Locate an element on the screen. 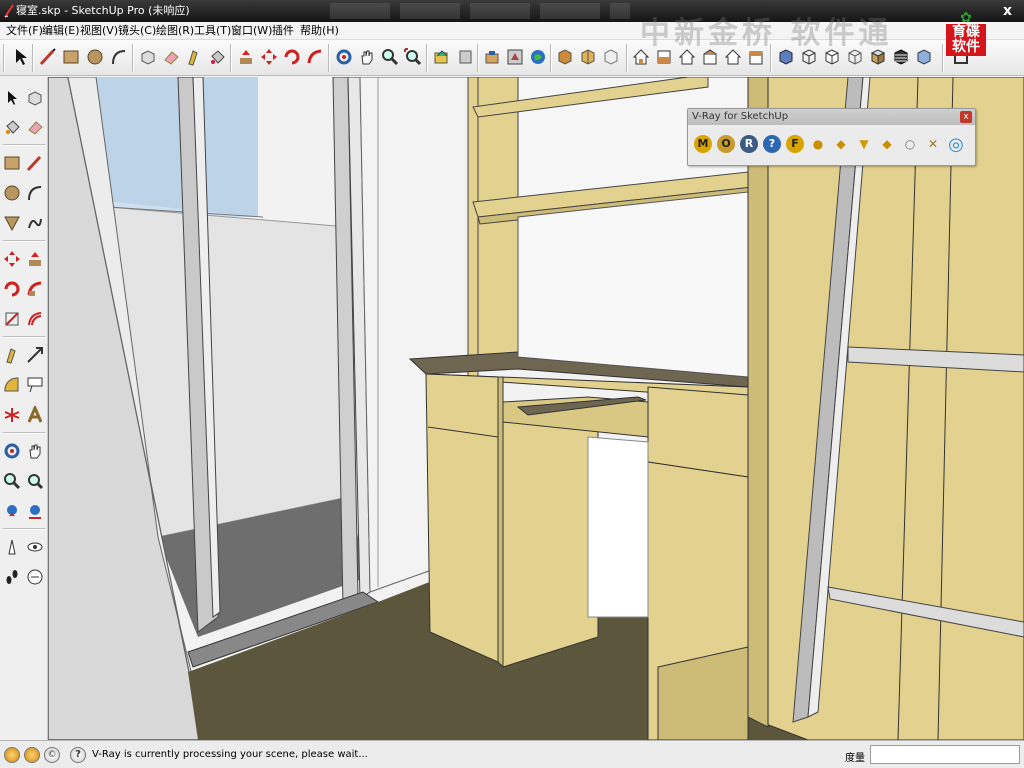 This screenshot has width=1024, height=768. vray-dome-light-icon: ○ is located at coordinates (910, 144).